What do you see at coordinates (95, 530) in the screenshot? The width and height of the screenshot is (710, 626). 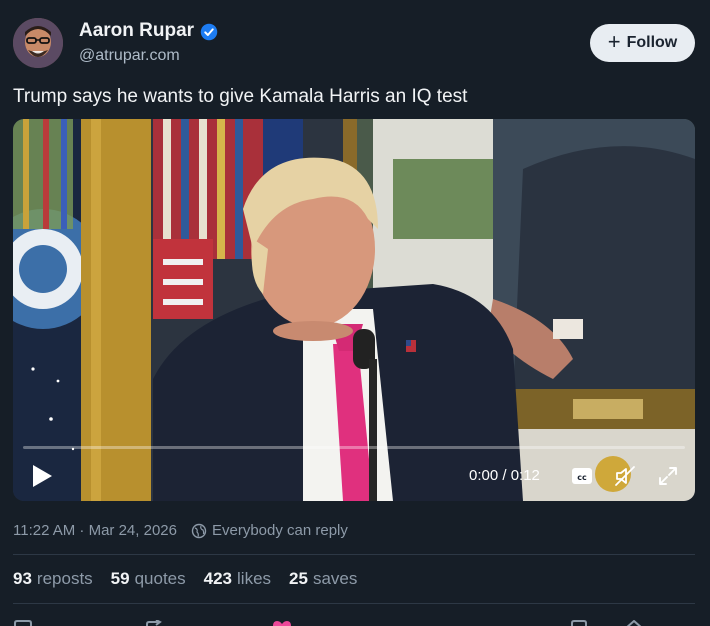 I see `post-timestamp: 11:22 AM · Mar 24, 2026` at bounding box center [95, 530].